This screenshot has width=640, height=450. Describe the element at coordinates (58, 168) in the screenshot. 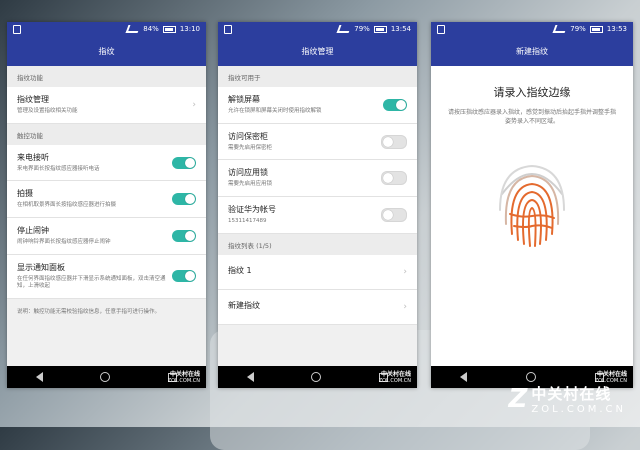

I see `item-desc: 来电界面长按指纹感应器接听电话` at that location.